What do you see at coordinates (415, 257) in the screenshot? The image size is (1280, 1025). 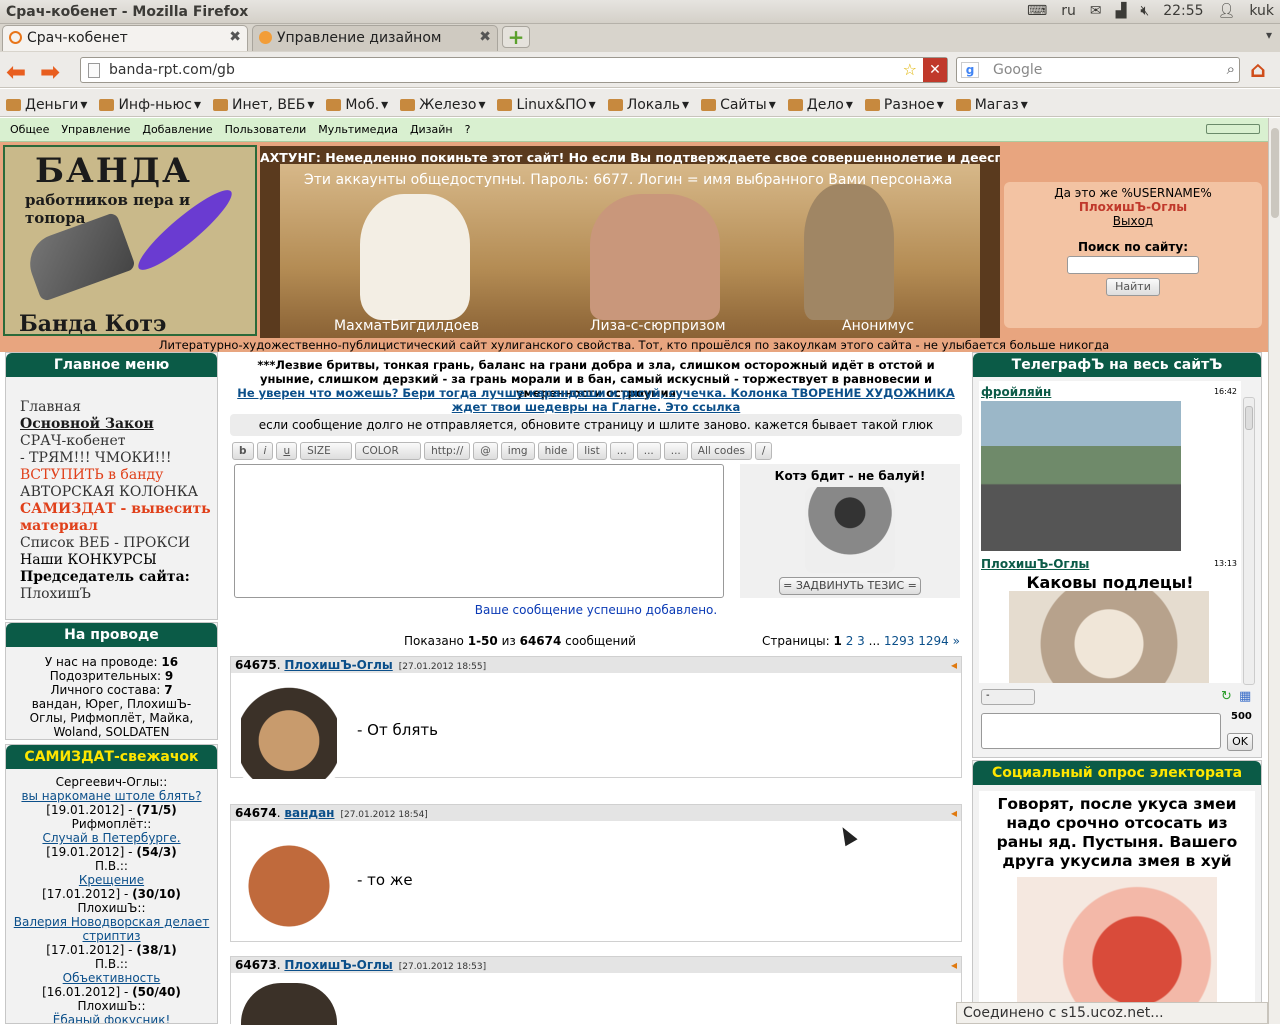 I see `character-mahmat` at bounding box center [415, 257].